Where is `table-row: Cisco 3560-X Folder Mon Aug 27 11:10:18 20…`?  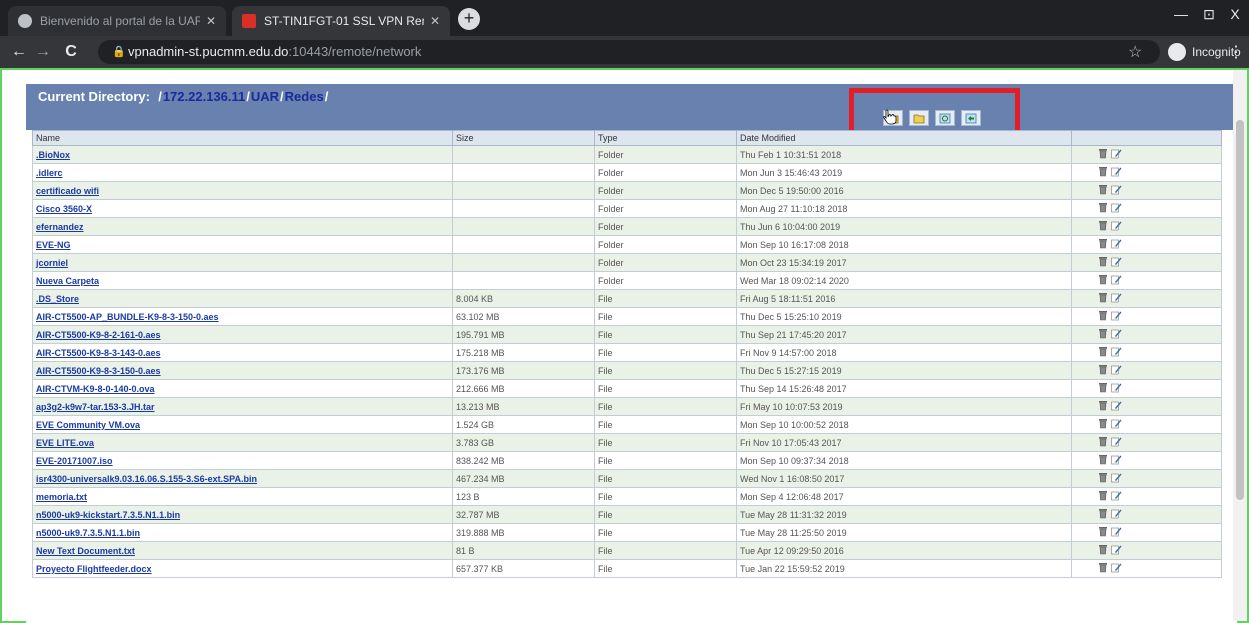
table-row: Cisco 3560-X Folder Mon Aug 27 11:10:18 20… is located at coordinates (627, 208).